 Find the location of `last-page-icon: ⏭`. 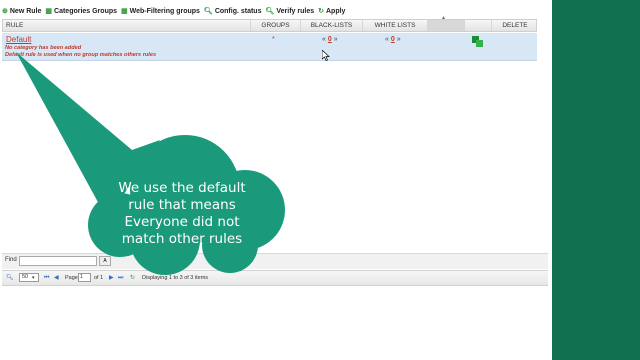

last-page-icon: ⏭ is located at coordinates (120, 278).